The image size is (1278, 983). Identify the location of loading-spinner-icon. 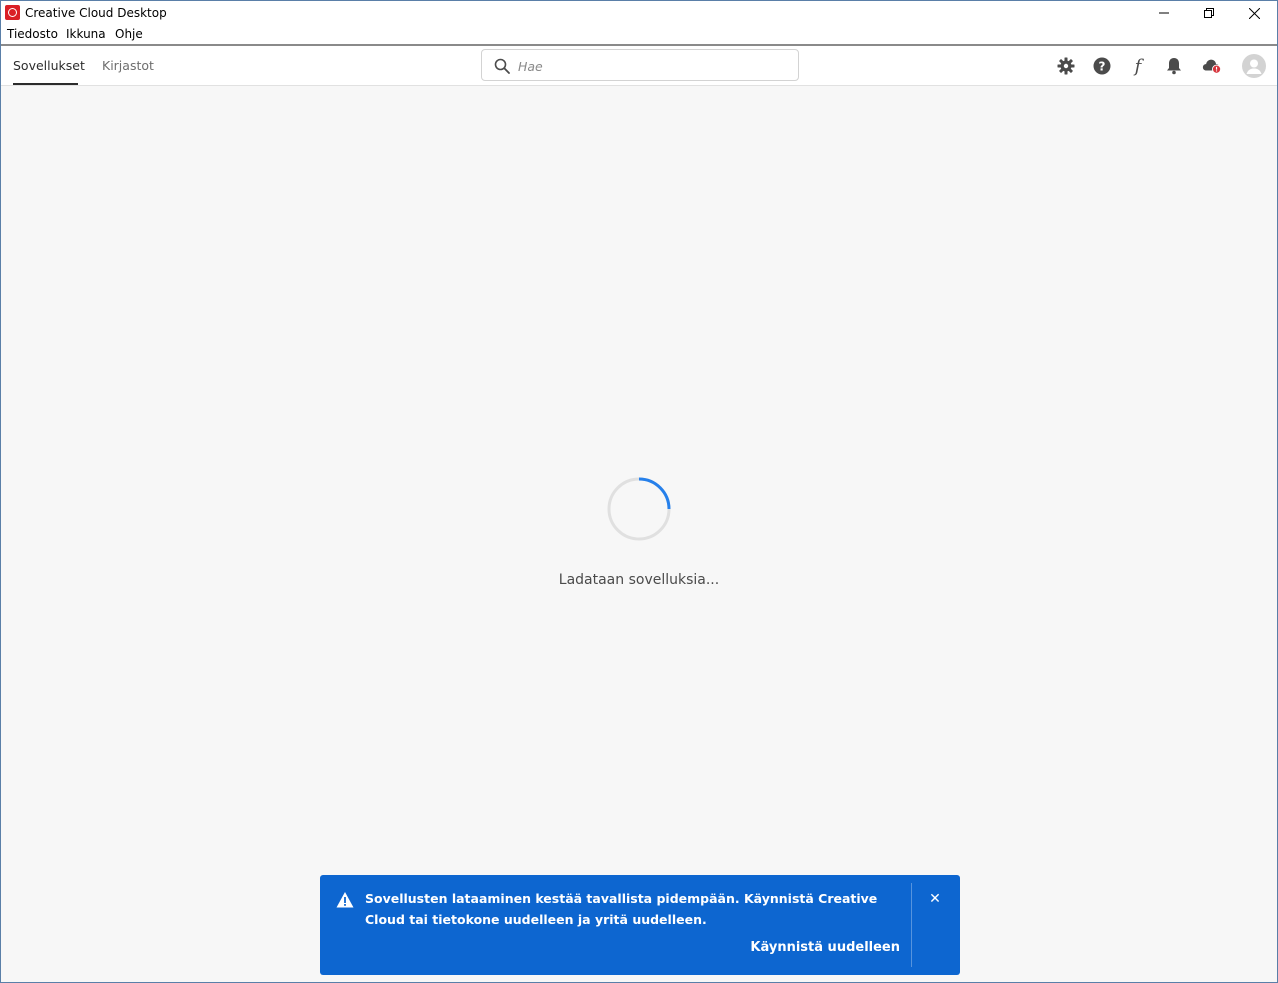
(639, 509).